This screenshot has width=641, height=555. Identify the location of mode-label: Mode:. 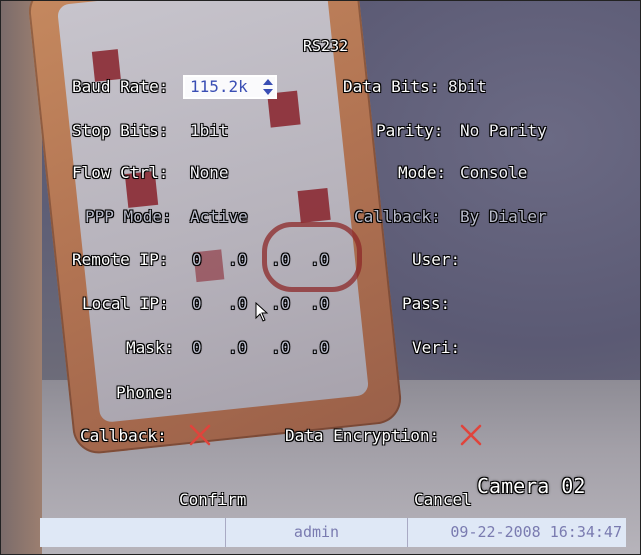
(422, 172).